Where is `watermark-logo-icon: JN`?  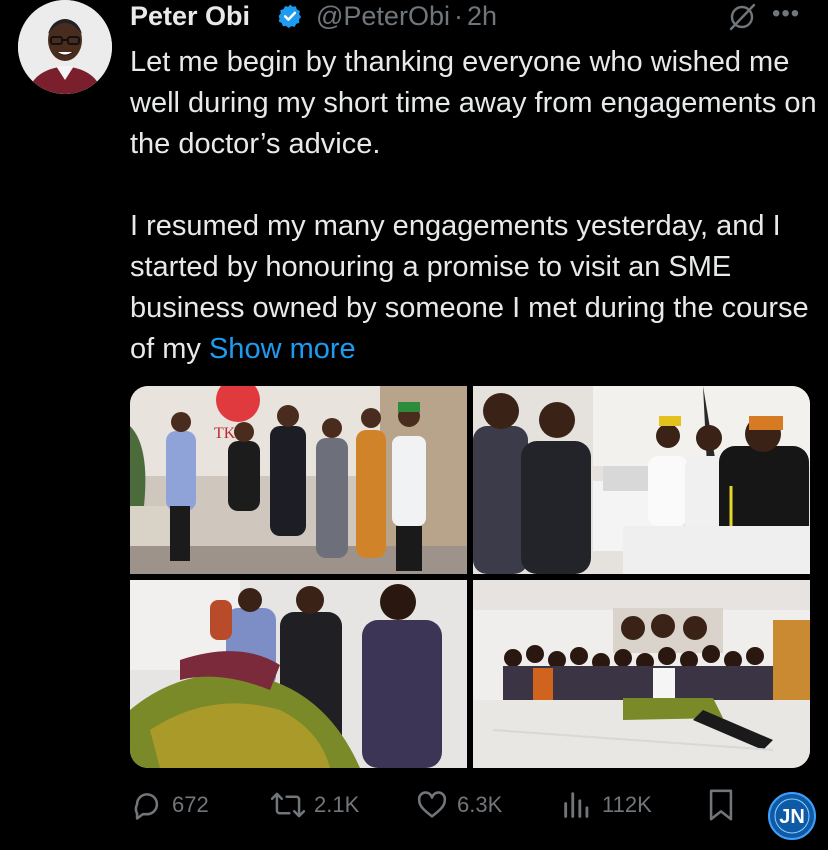
watermark-logo-icon: JN is located at coordinates (792, 816).